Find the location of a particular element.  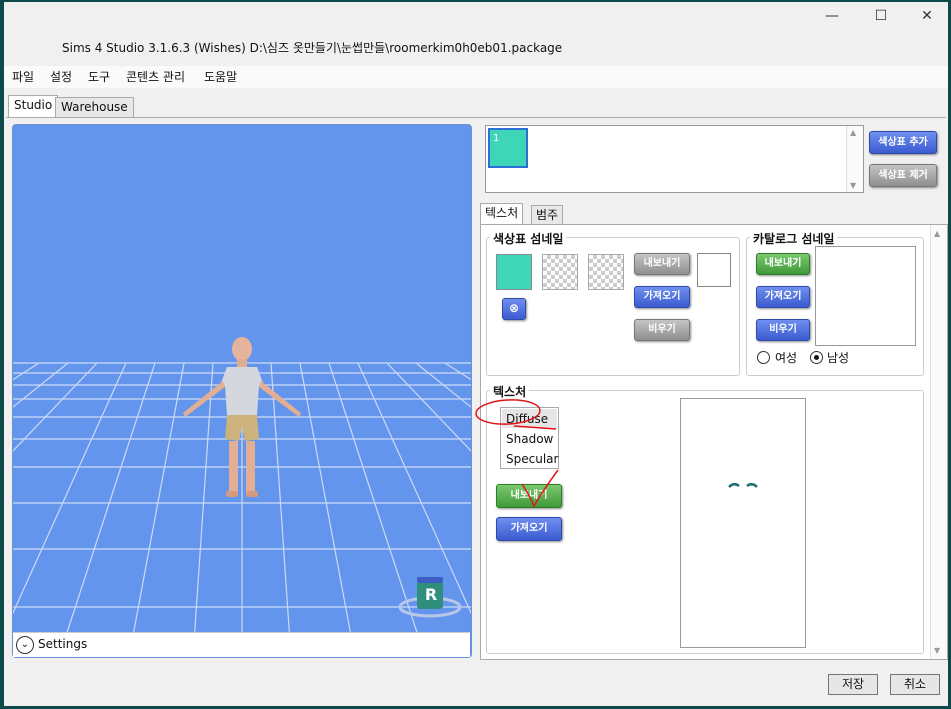

tab-divider is located at coordinates (476, 117).